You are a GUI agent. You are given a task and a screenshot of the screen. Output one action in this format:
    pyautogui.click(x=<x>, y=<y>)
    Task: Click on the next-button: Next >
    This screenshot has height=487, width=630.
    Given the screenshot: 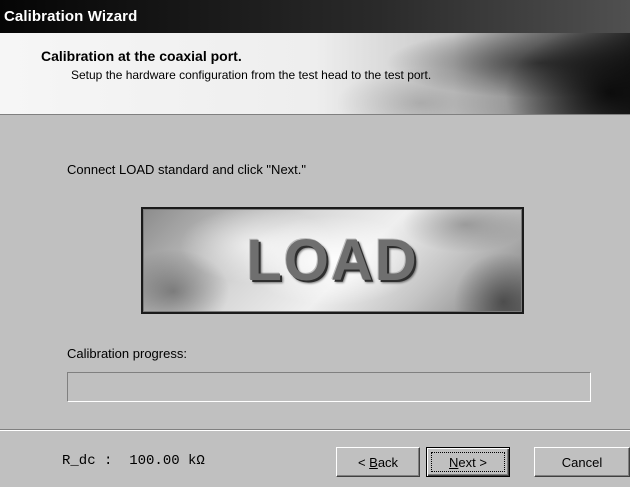 What is the action you would take?
    pyautogui.click(x=468, y=462)
    